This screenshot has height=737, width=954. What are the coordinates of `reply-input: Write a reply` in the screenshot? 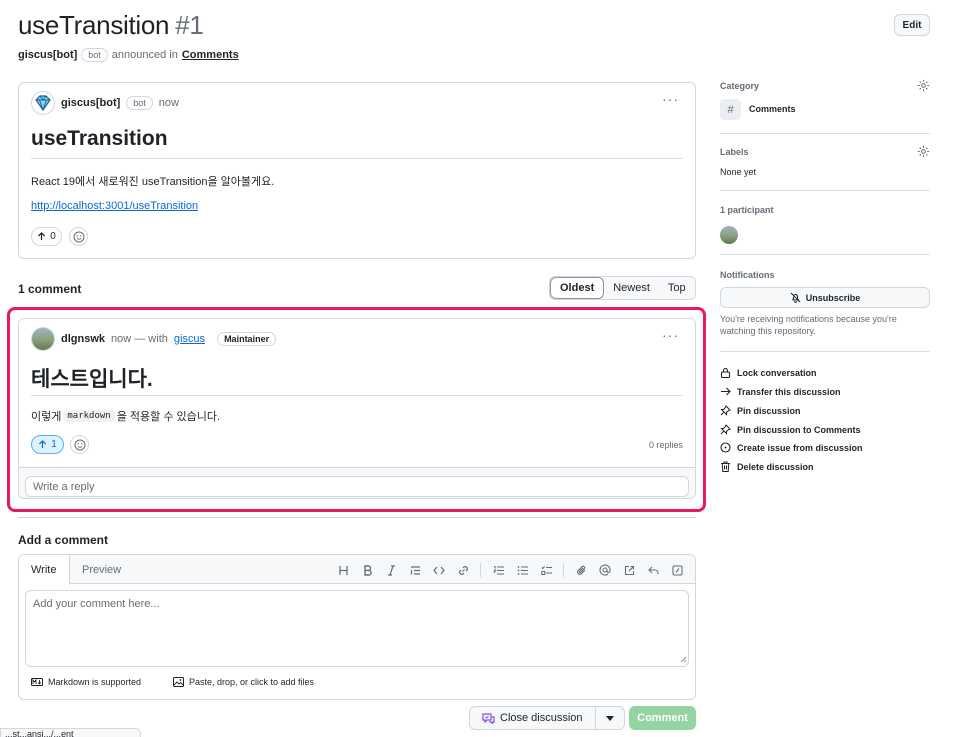 It's located at (357, 486).